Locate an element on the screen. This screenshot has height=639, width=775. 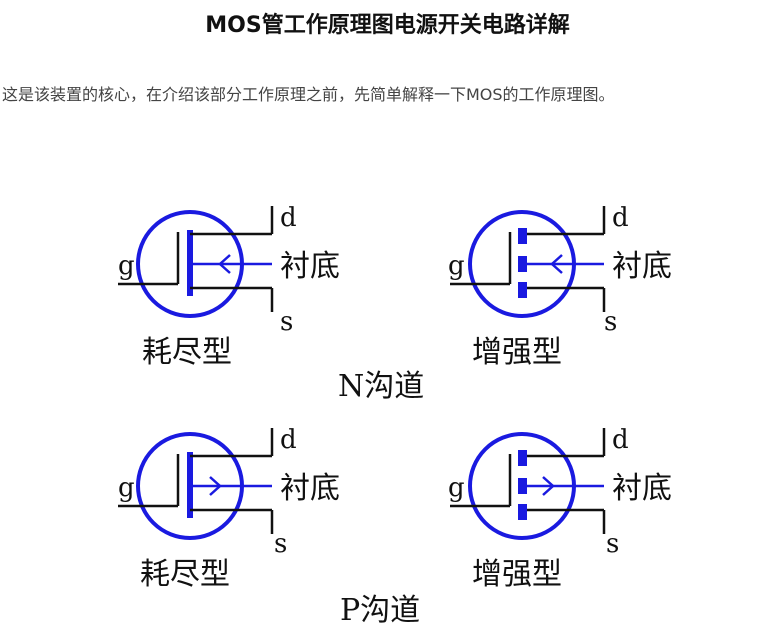
symbol-p-depletion is located at coordinates (196, 484).